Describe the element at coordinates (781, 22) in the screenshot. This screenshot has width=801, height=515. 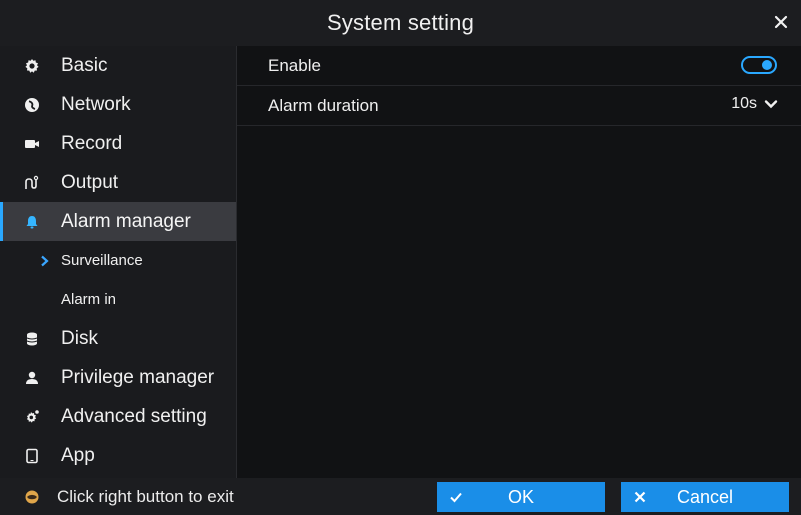
I see `close-icon` at that location.